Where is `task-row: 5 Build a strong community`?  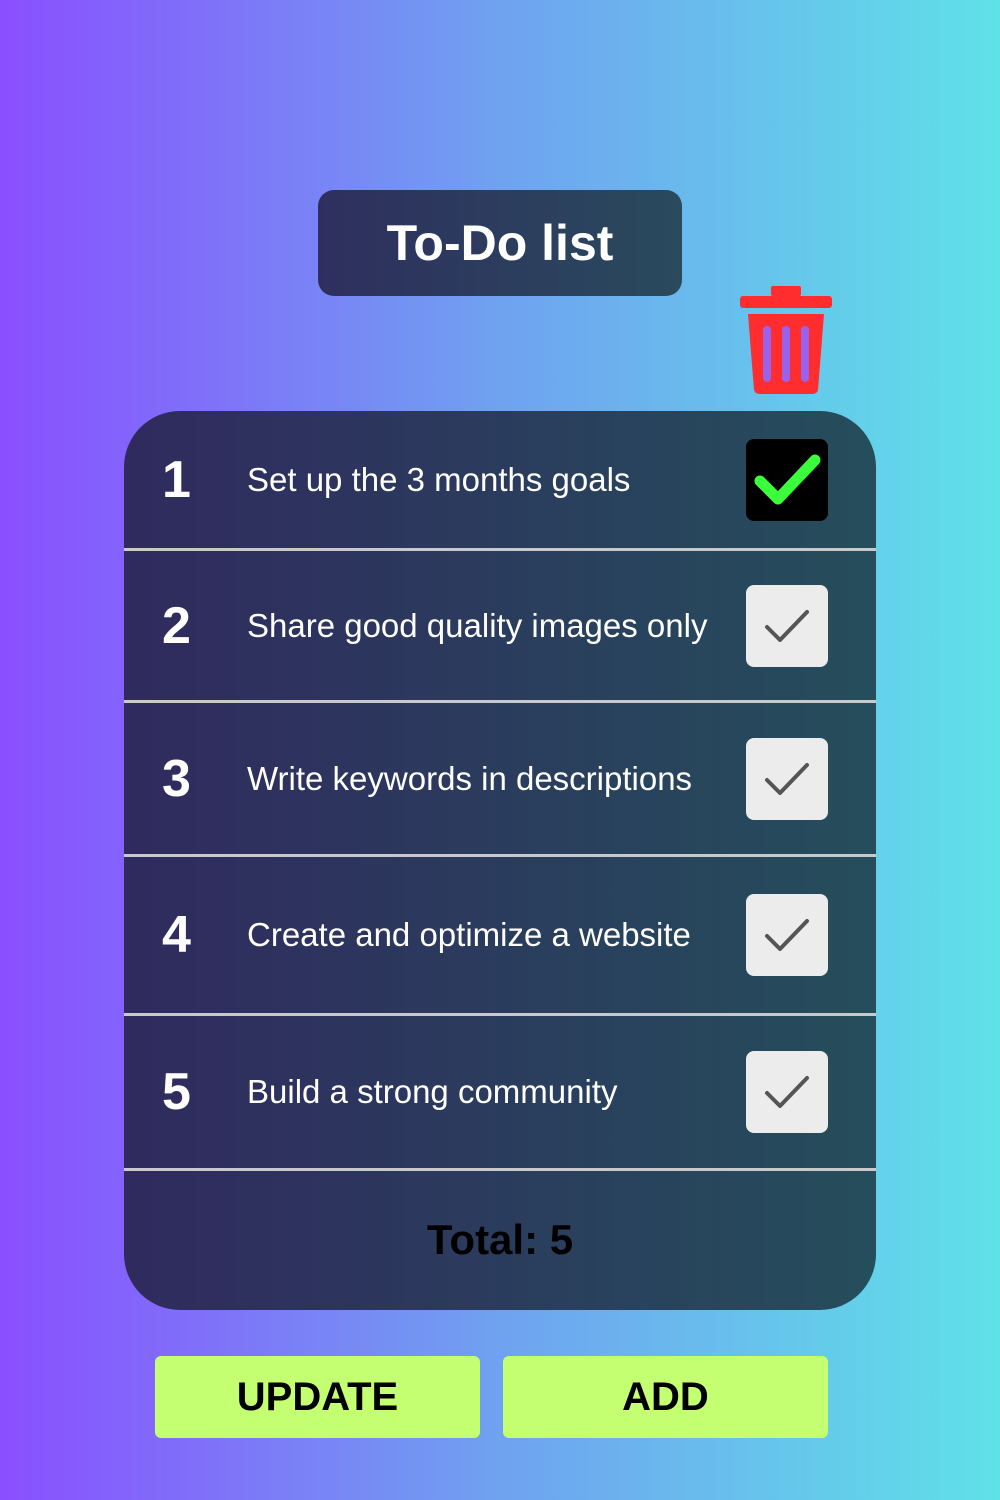 task-row: 5 Build a strong community is located at coordinates (500, 1093).